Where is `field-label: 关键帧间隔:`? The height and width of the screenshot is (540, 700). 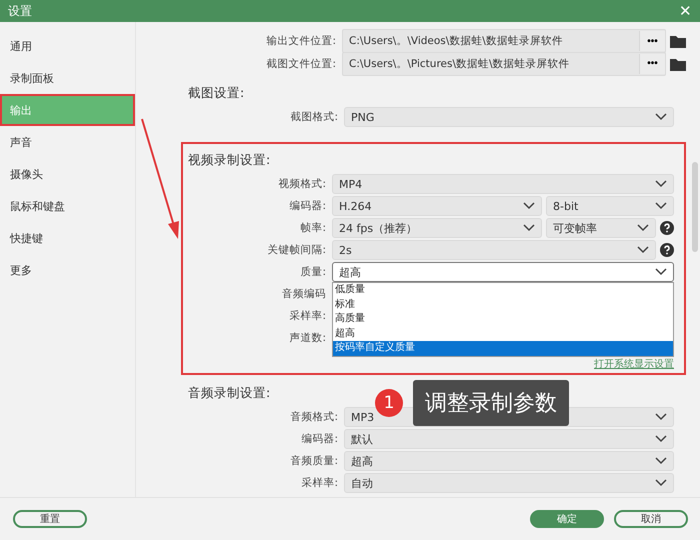 field-label: 关键帧间隔: is located at coordinates (296, 250).